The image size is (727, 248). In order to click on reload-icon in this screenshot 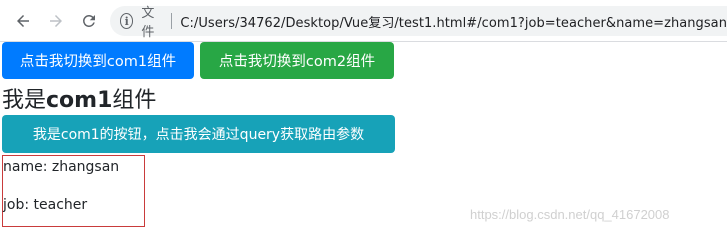, I will do `click(89, 20)`.